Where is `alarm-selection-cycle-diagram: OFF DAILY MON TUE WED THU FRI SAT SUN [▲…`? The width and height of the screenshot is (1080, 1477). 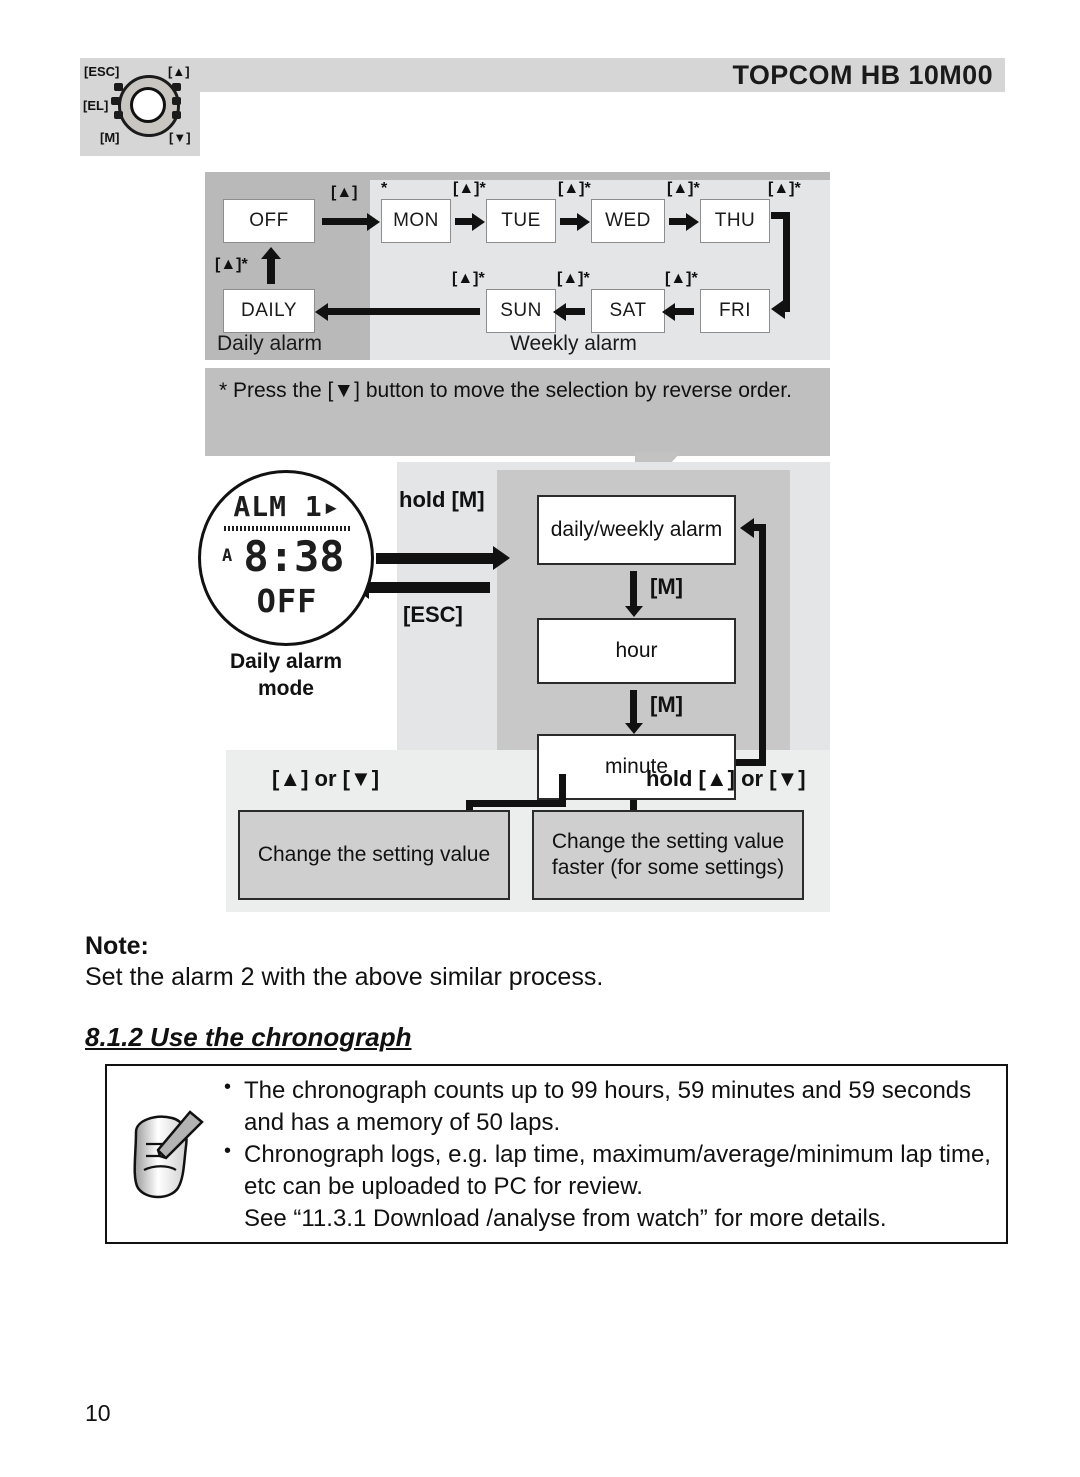 alarm-selection-cycle-diagram: OFF DAILY MON TUE WED THU FRI SAT SUN [▲… is located at coordinates (517, 266).